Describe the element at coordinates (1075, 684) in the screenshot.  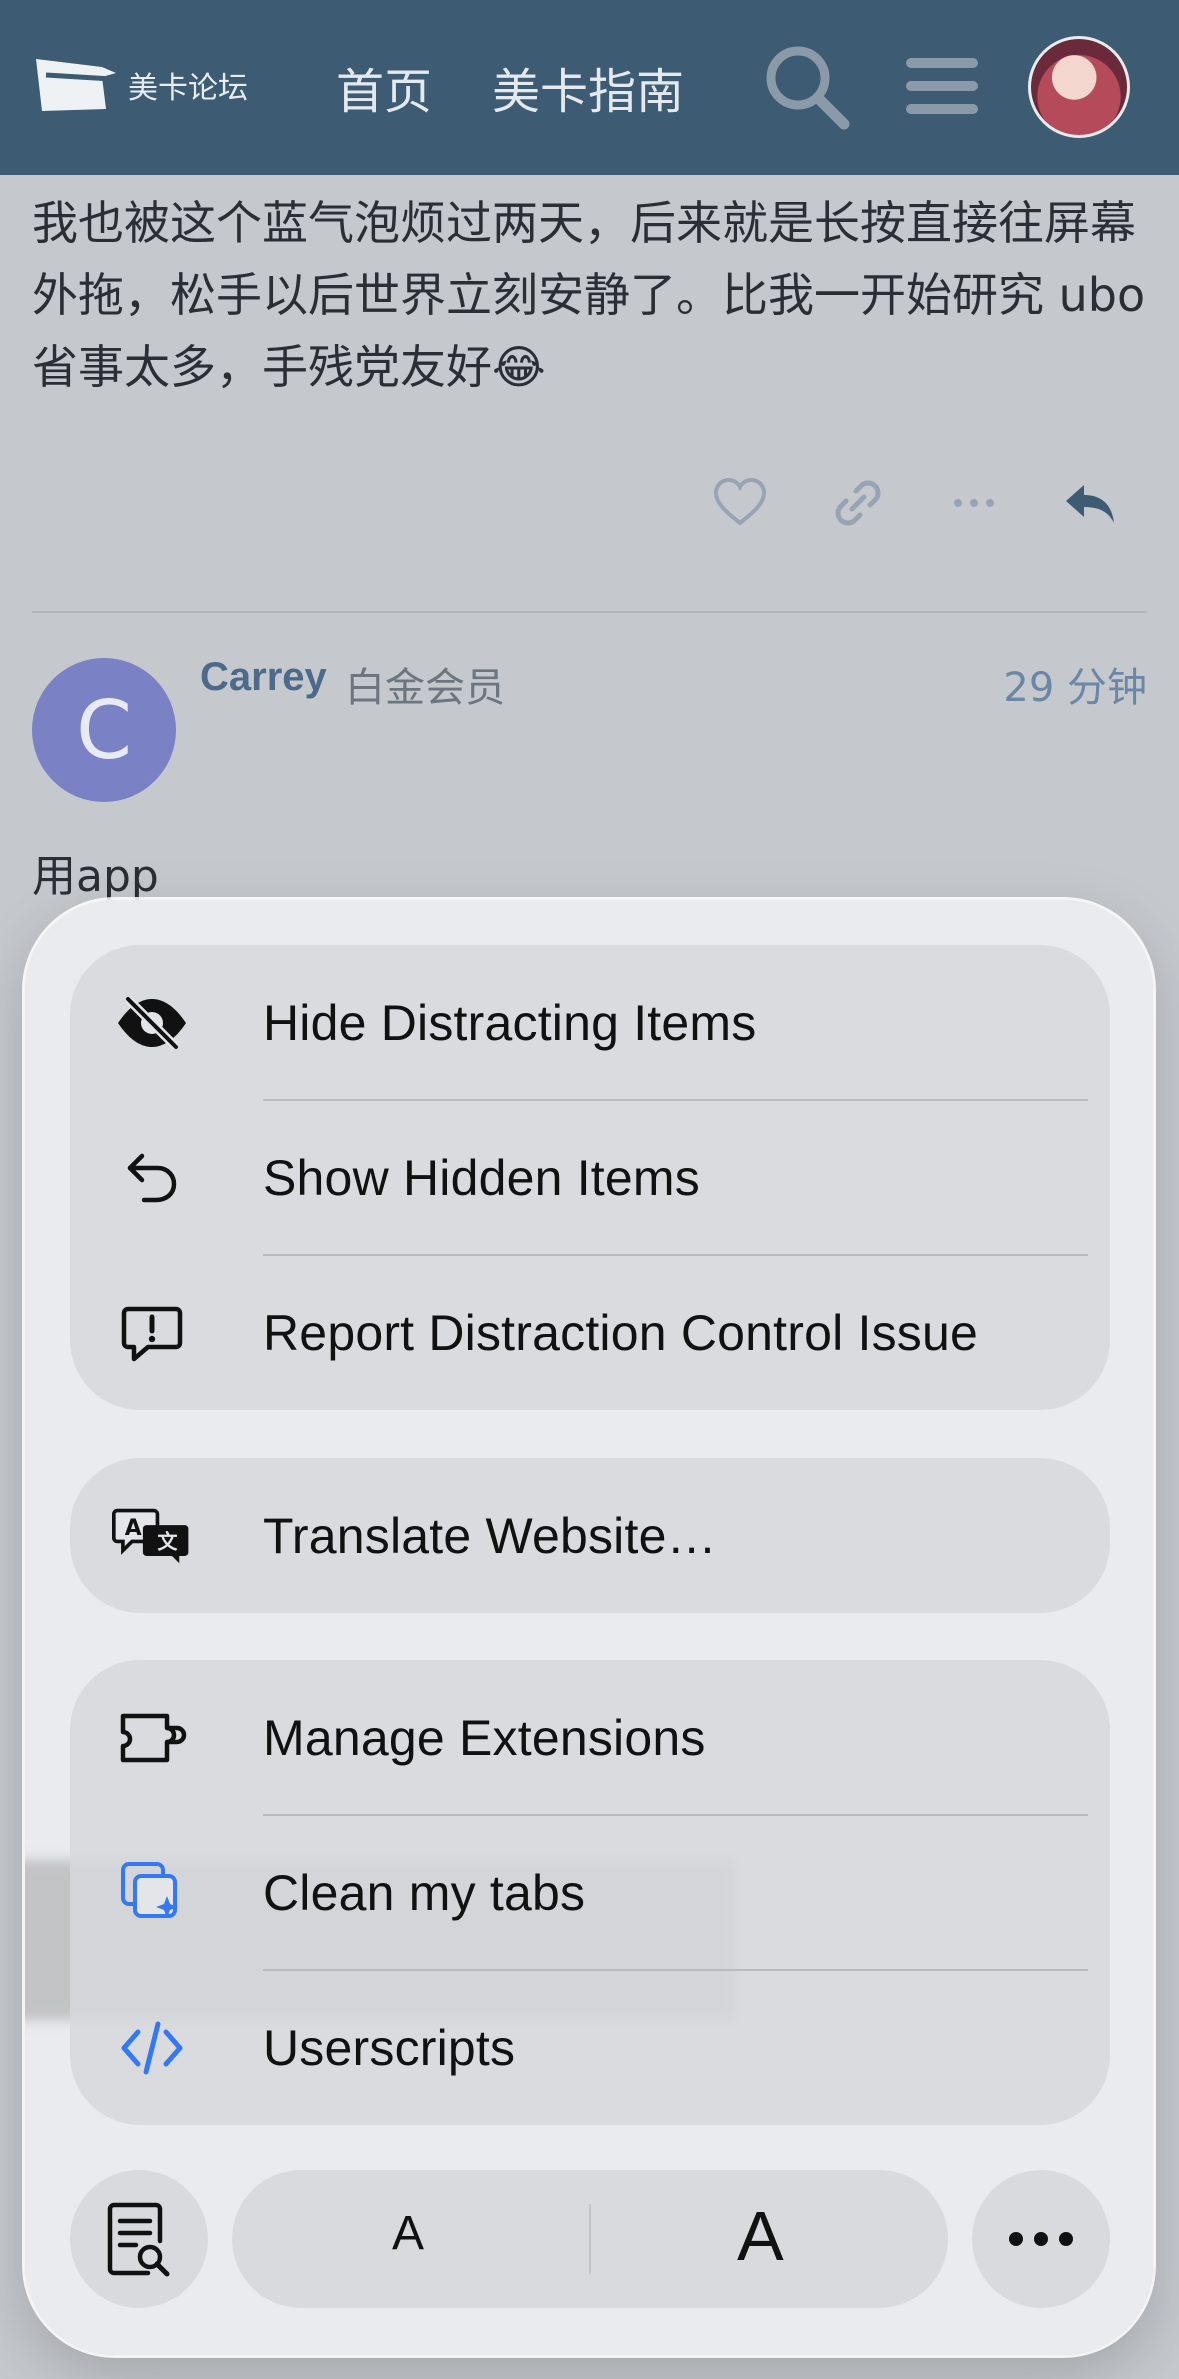
I see `reply-time: 29 分钟` at that location.